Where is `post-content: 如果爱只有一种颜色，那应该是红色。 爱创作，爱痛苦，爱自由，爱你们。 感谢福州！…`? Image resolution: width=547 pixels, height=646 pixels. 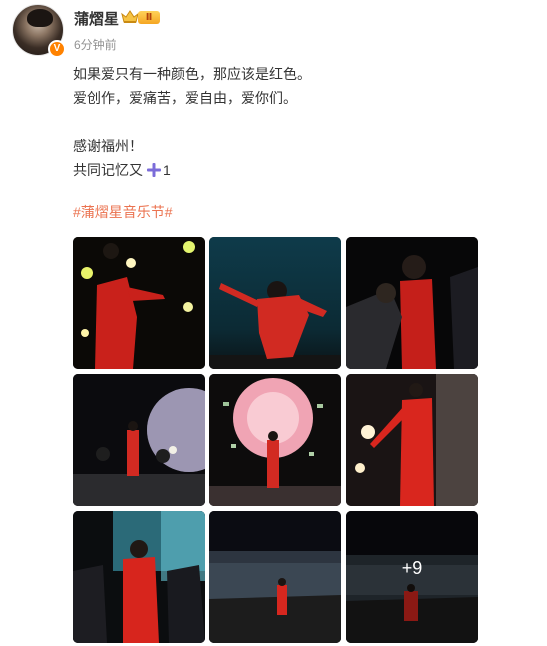
post-content: 如果爱只有一种颜色，那应该是红色。 爱创作，爱痛苦，爱自由，爱你们。 感谢福州！… is located at coordinates (293, 122).